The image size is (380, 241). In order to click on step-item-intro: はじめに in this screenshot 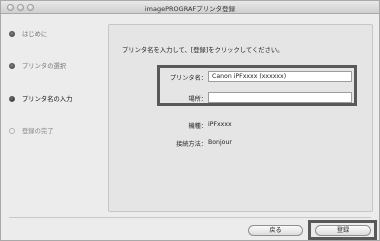, I will do `click(28, 33)`.